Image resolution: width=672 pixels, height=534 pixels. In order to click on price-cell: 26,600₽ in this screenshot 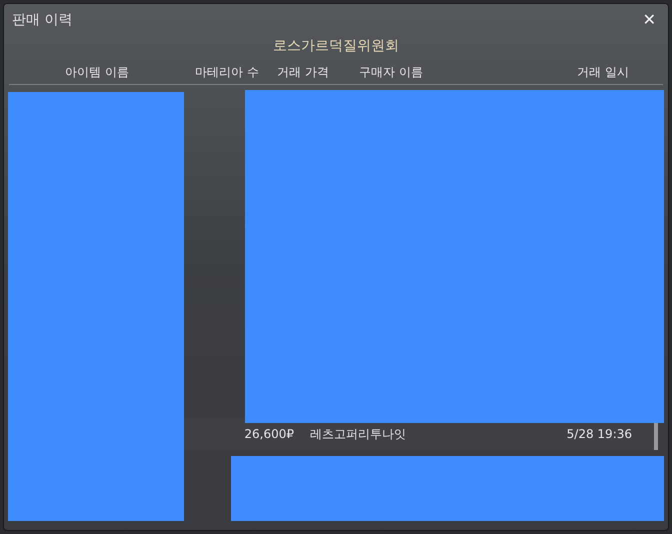, I will do `click(269, 434)`.